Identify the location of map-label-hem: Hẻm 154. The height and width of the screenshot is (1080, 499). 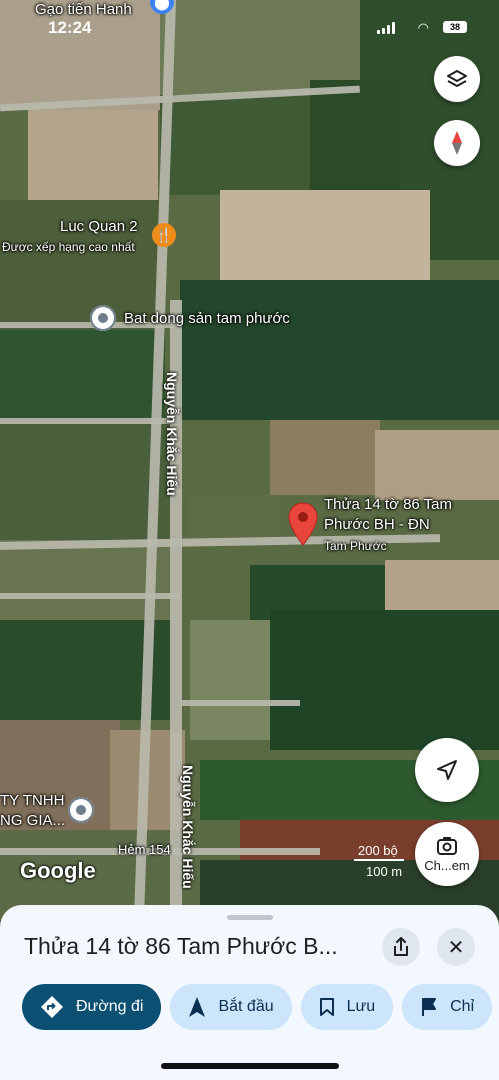
(144, 849).